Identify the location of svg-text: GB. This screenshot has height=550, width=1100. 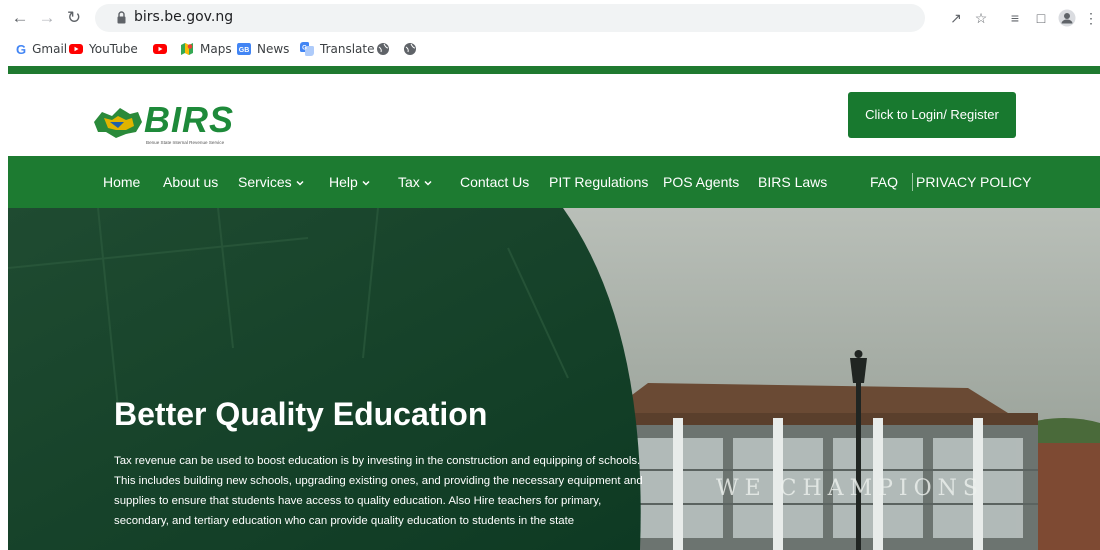
(244, 50).